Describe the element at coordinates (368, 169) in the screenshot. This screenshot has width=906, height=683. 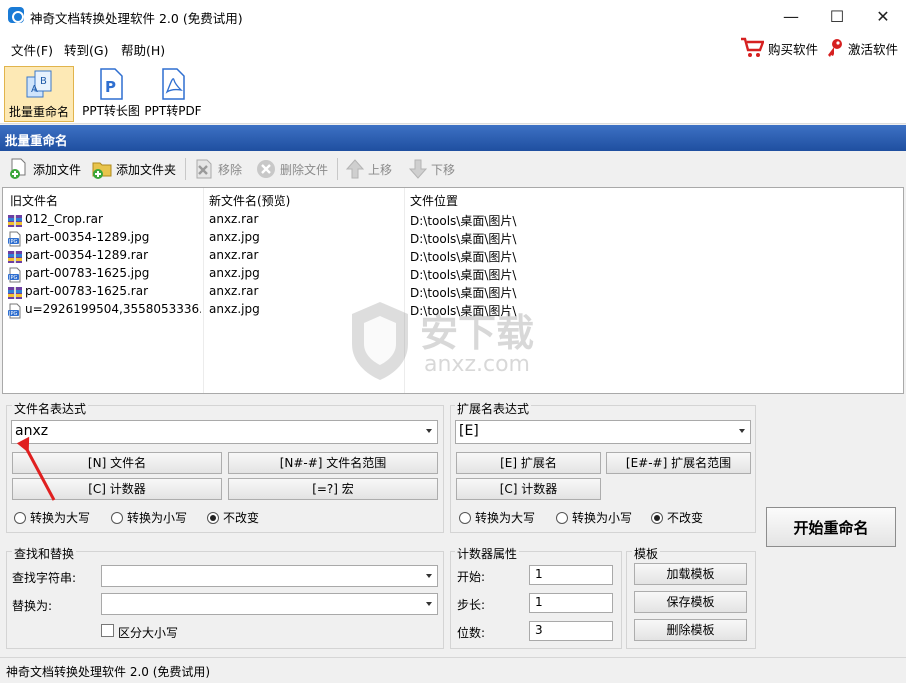
I see `move-up-button: 上移` at that location.